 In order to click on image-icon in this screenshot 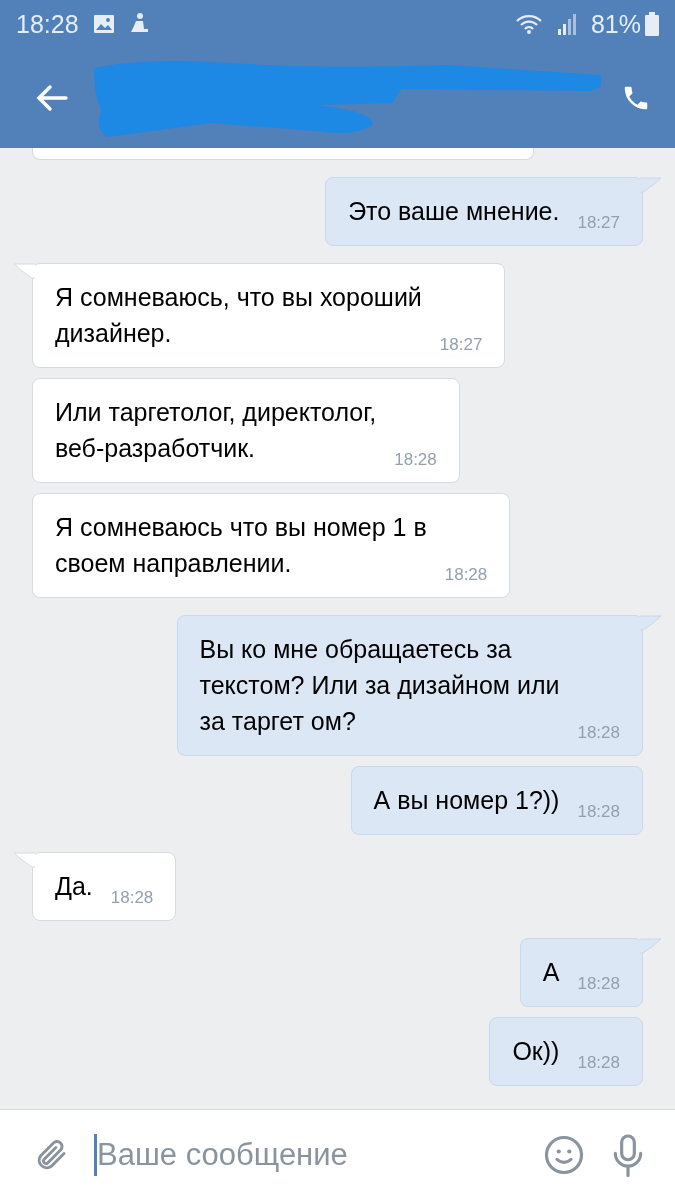, I will do `click(103, 24)`.